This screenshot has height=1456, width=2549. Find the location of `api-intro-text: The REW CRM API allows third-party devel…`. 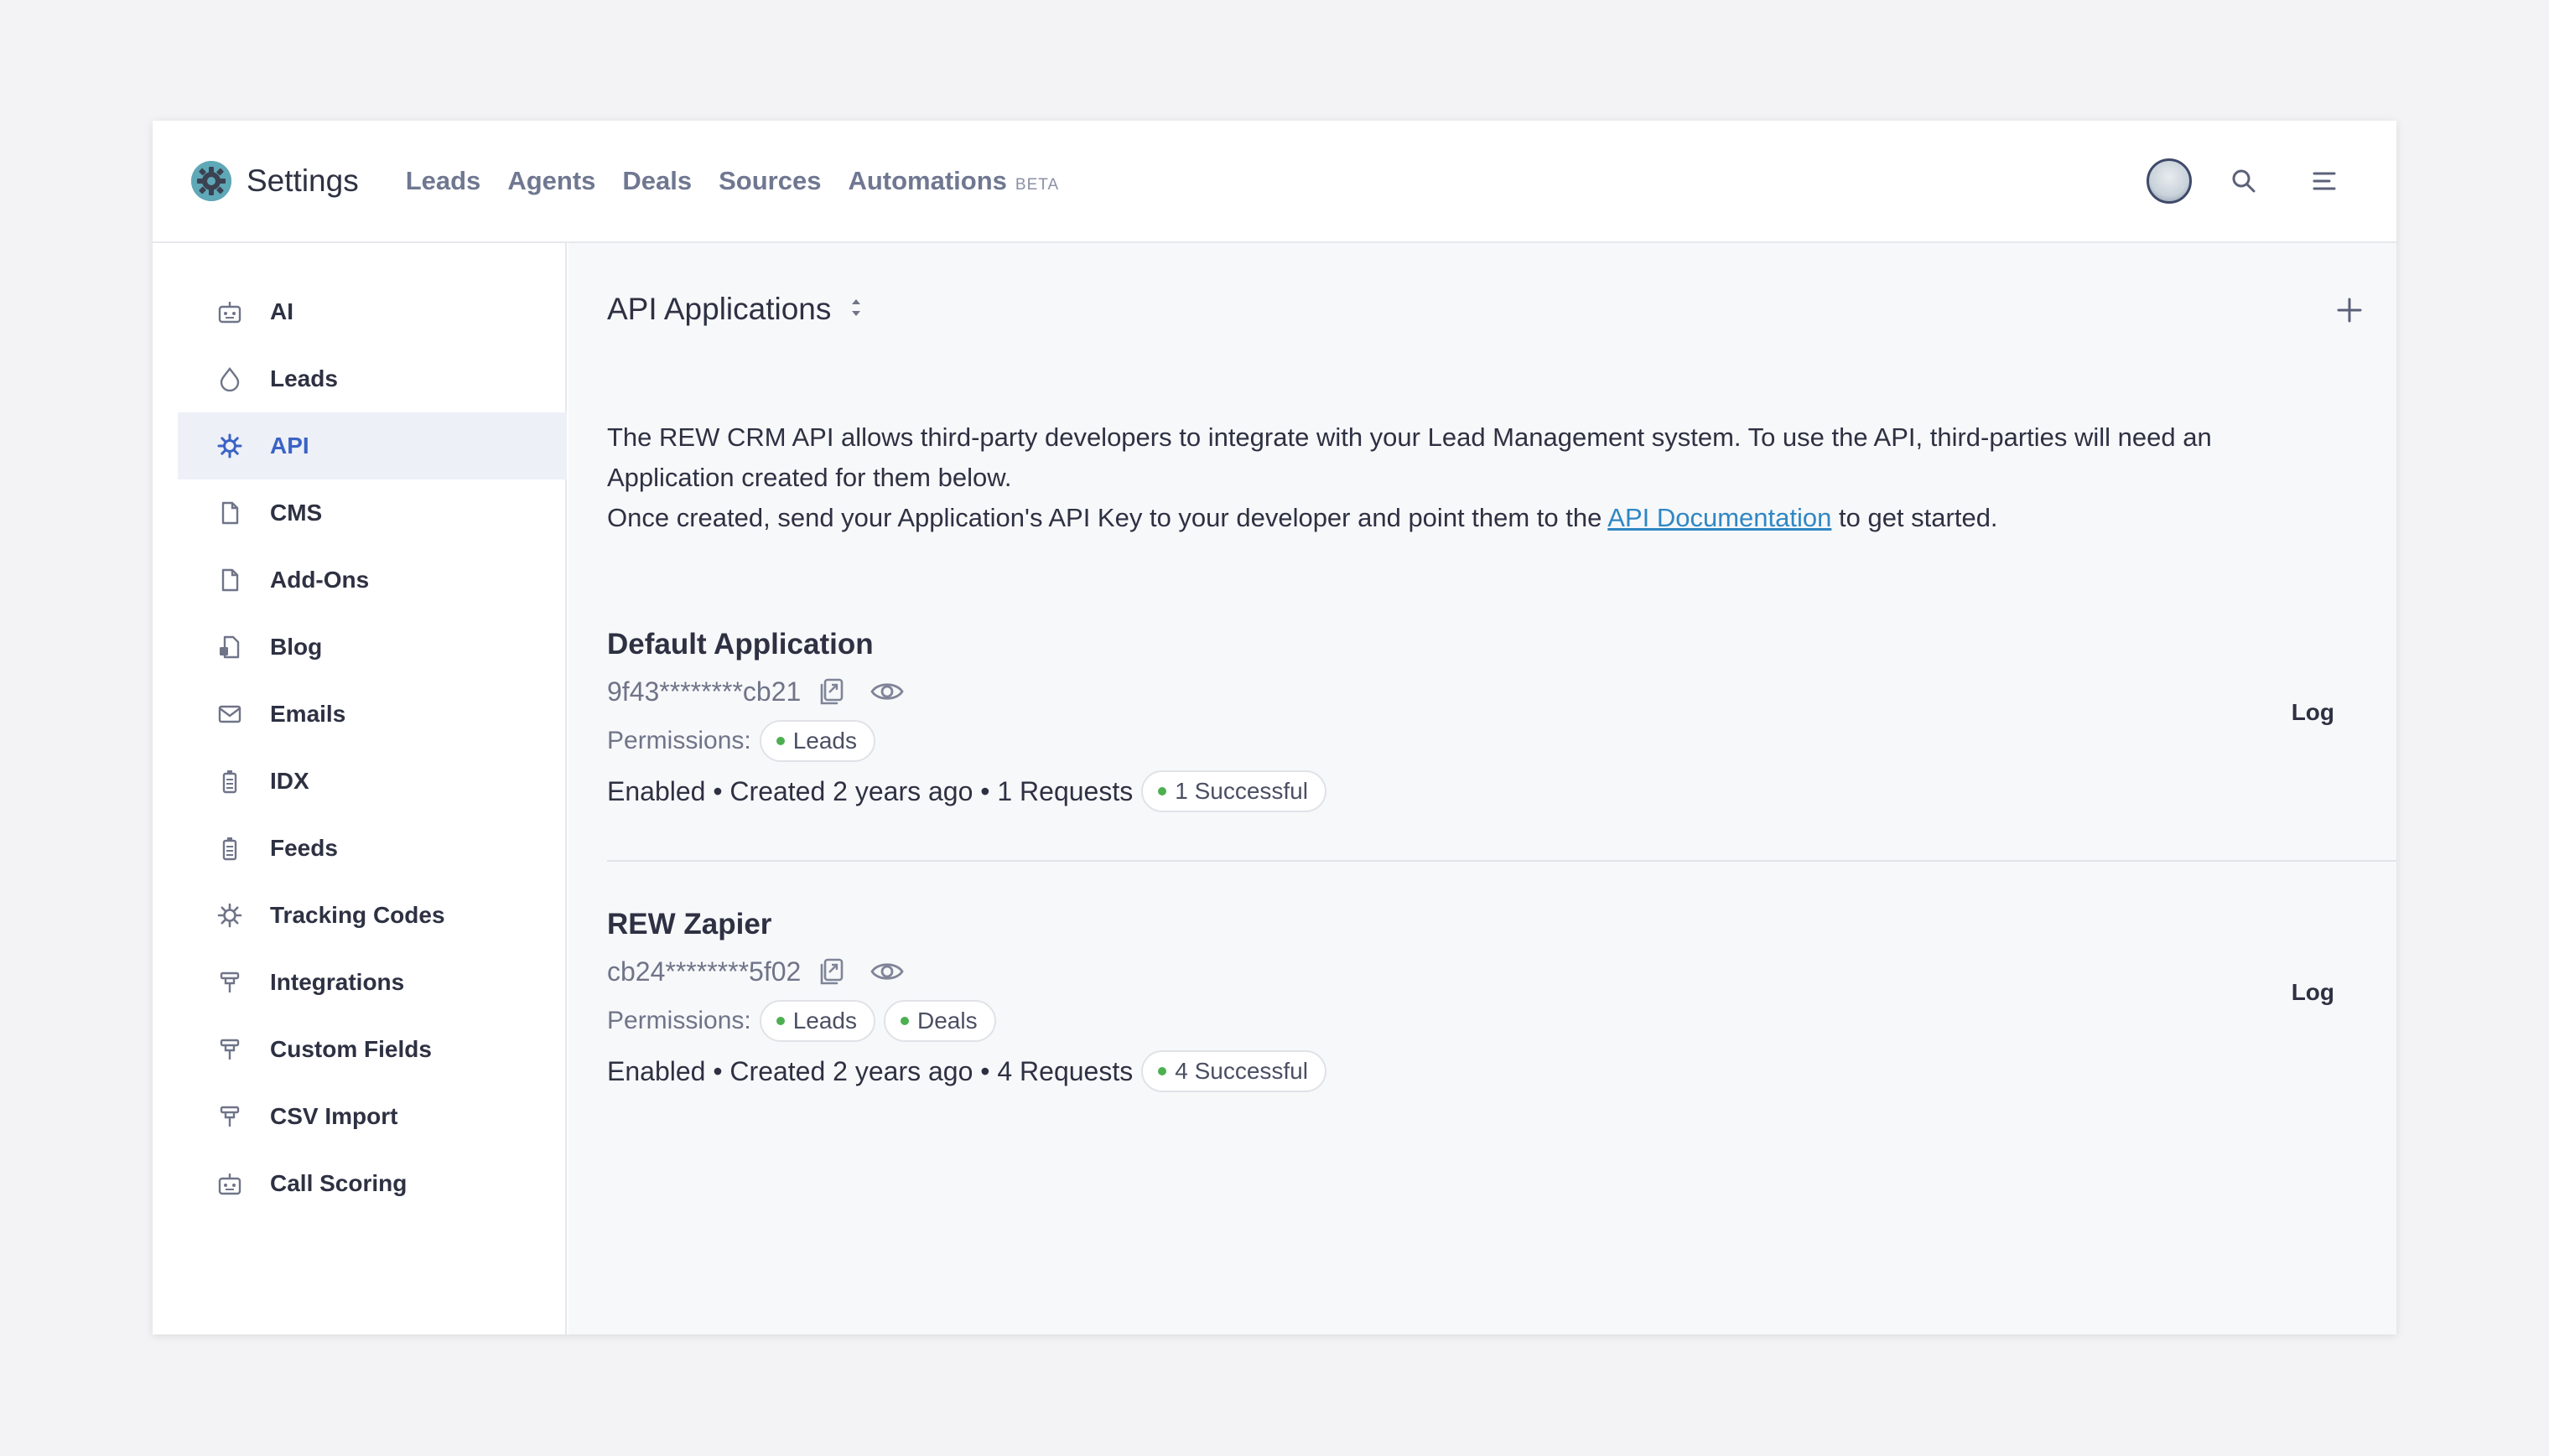

api-intro-text: The REW CRM API allows third-party devel… is located at coordinates (1466, 478).